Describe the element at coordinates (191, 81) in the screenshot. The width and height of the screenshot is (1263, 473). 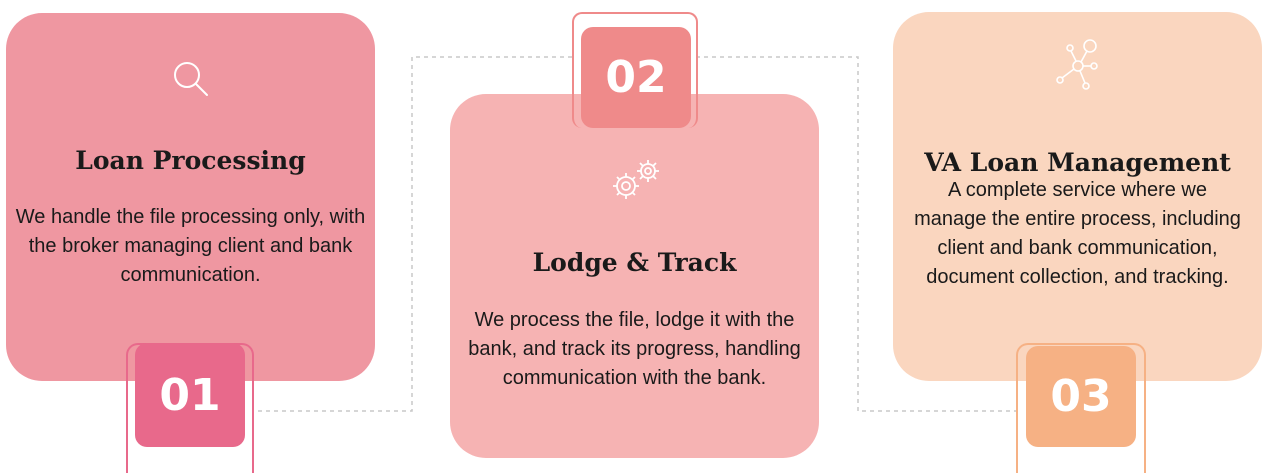
I see `search-icon` at that location.